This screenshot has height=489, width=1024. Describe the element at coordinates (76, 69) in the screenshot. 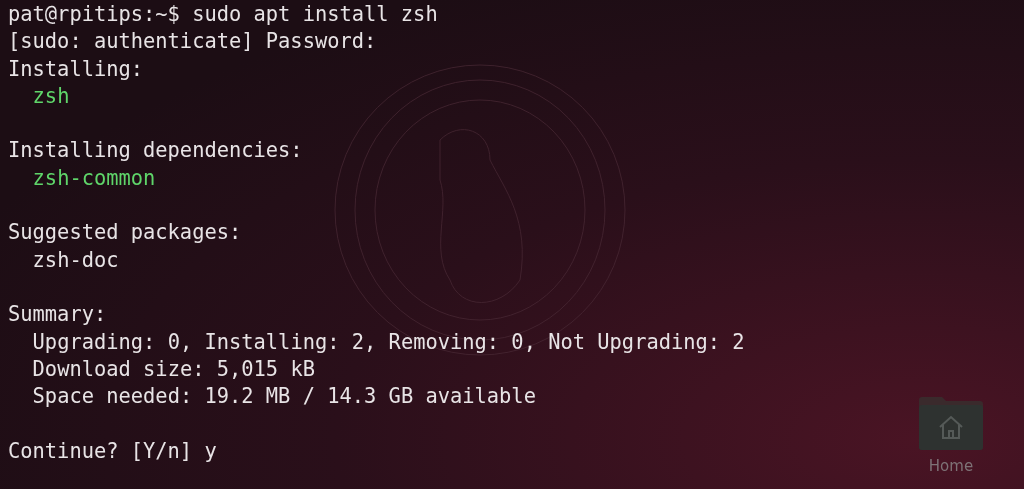

I see `terminal-line: Installing:` at that location.